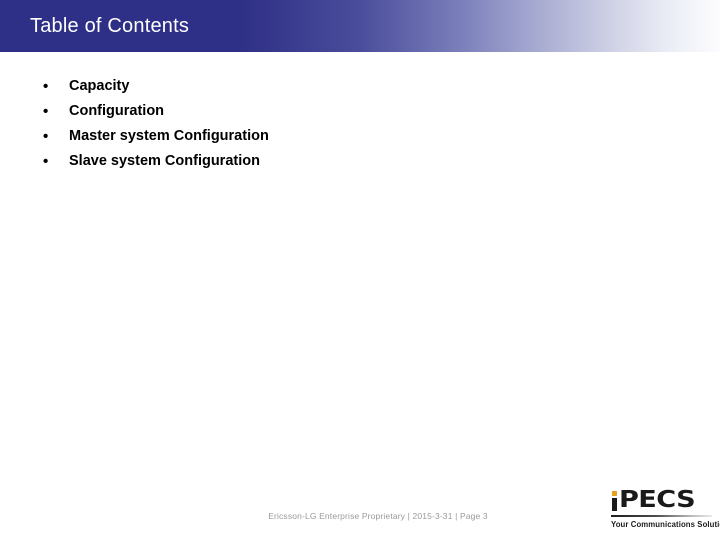 Image resolution: width=720 pixels, height=540 pixels. Describe the element at coordinates (614, 504) in the screenshot. I see `logo-i-stem-icon` at that location.